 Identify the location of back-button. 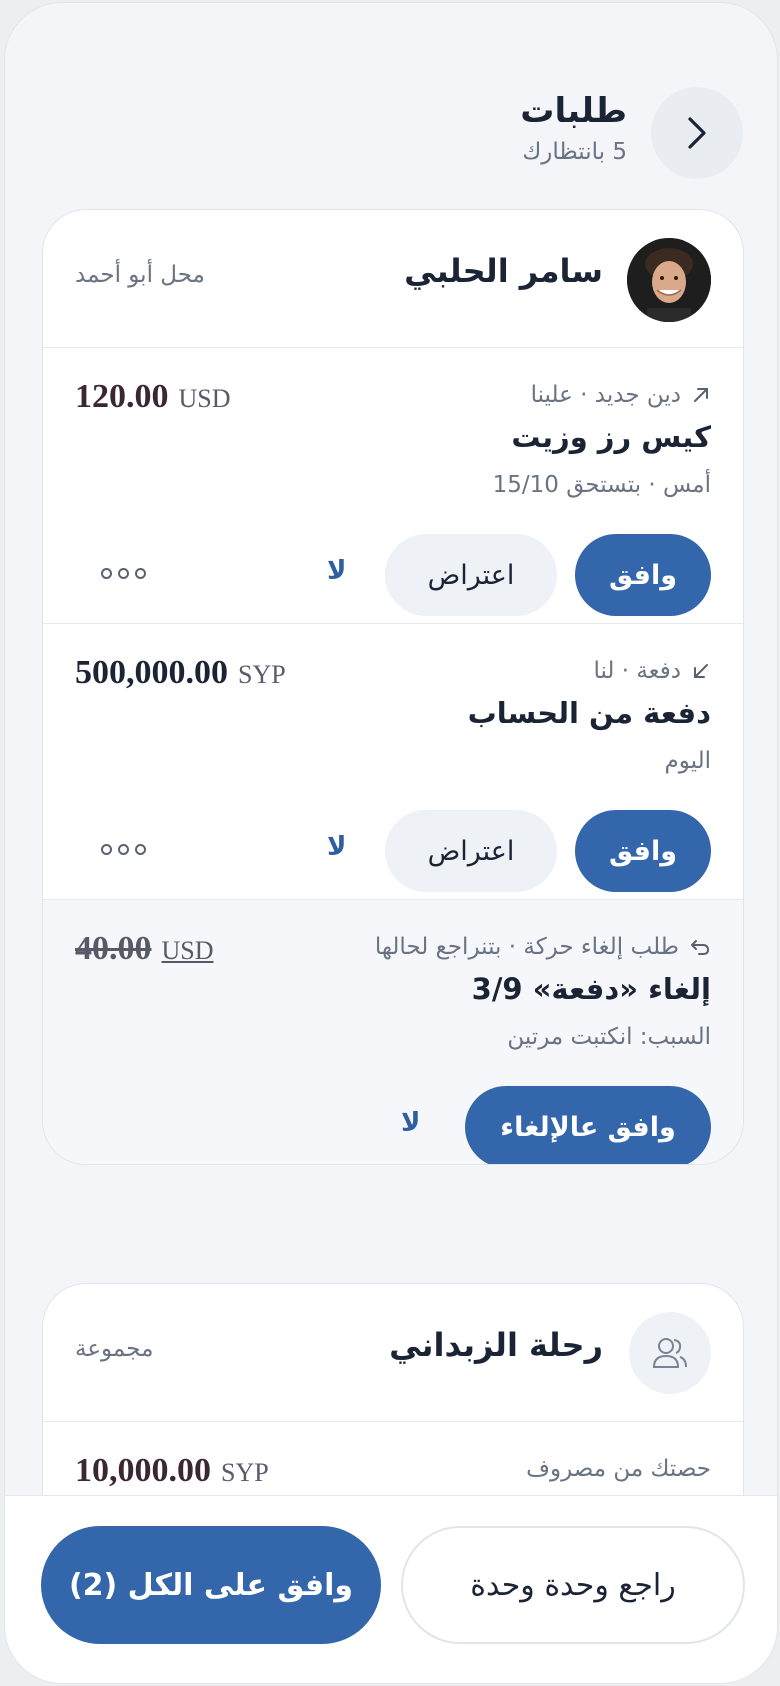
(697, 133).